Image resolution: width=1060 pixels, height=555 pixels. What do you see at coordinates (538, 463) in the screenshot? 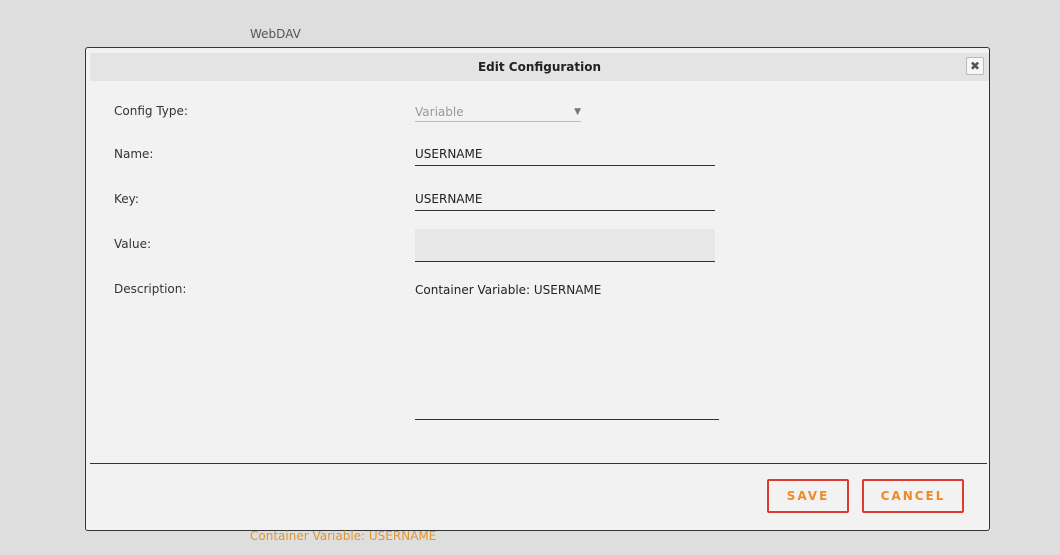
I see `footer-divider` at bounding box center [538, 463].